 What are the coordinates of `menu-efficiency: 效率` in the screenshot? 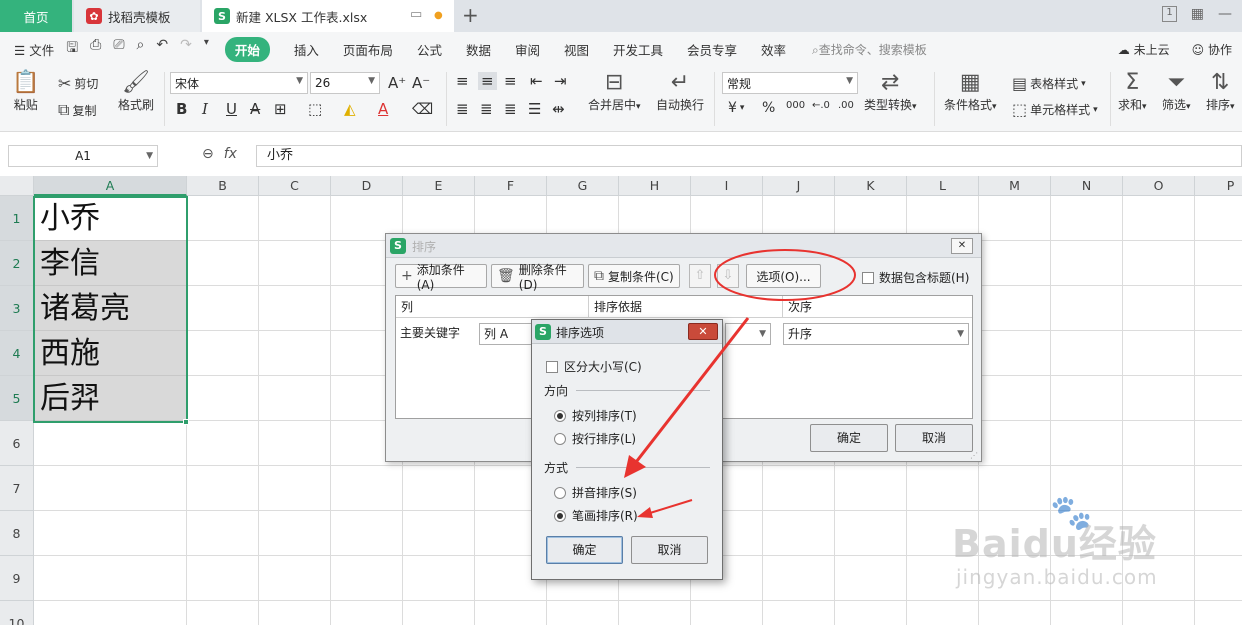 It's located at (773, 49).